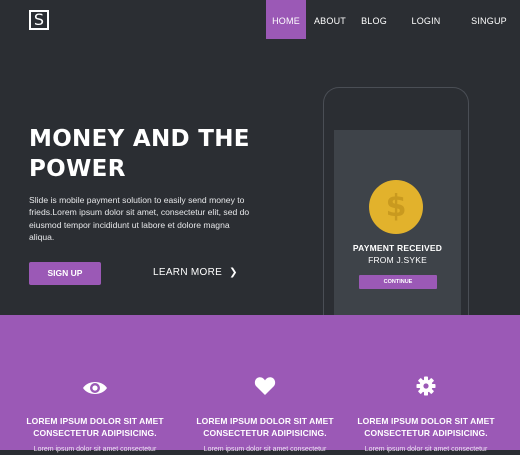 Image resolution: width=520 pixels, height=455 pixels. I want to click on eye-icon, so click(95, 390).